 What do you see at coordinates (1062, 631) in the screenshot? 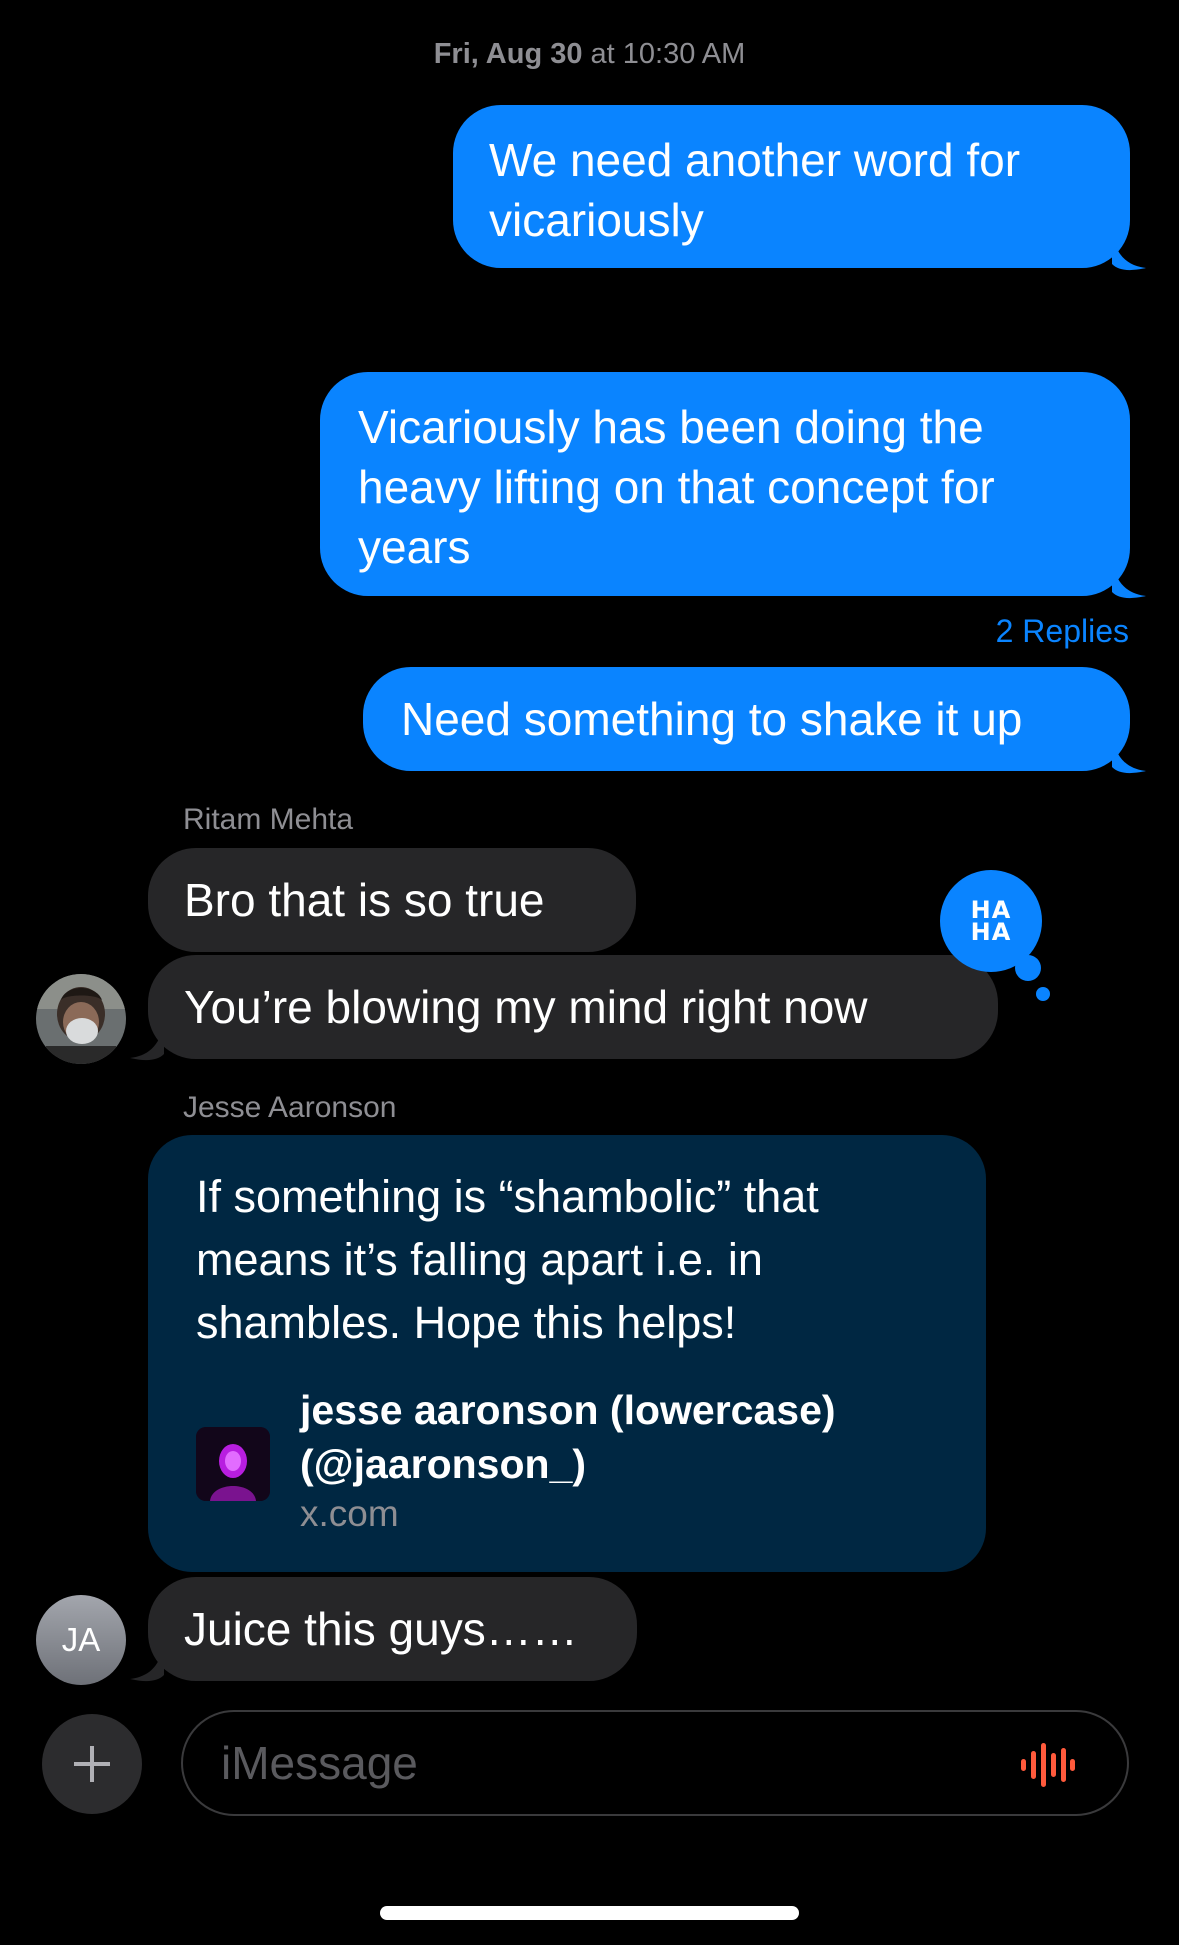
I see `thread-replies-link: 2 Replies` at bounding box center [1062, 631].